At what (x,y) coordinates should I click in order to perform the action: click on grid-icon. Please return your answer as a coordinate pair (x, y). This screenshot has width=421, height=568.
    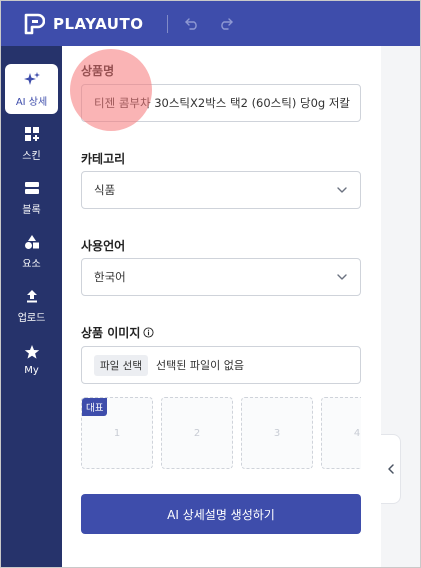
    Looking at the image, I should click on (32, 134).